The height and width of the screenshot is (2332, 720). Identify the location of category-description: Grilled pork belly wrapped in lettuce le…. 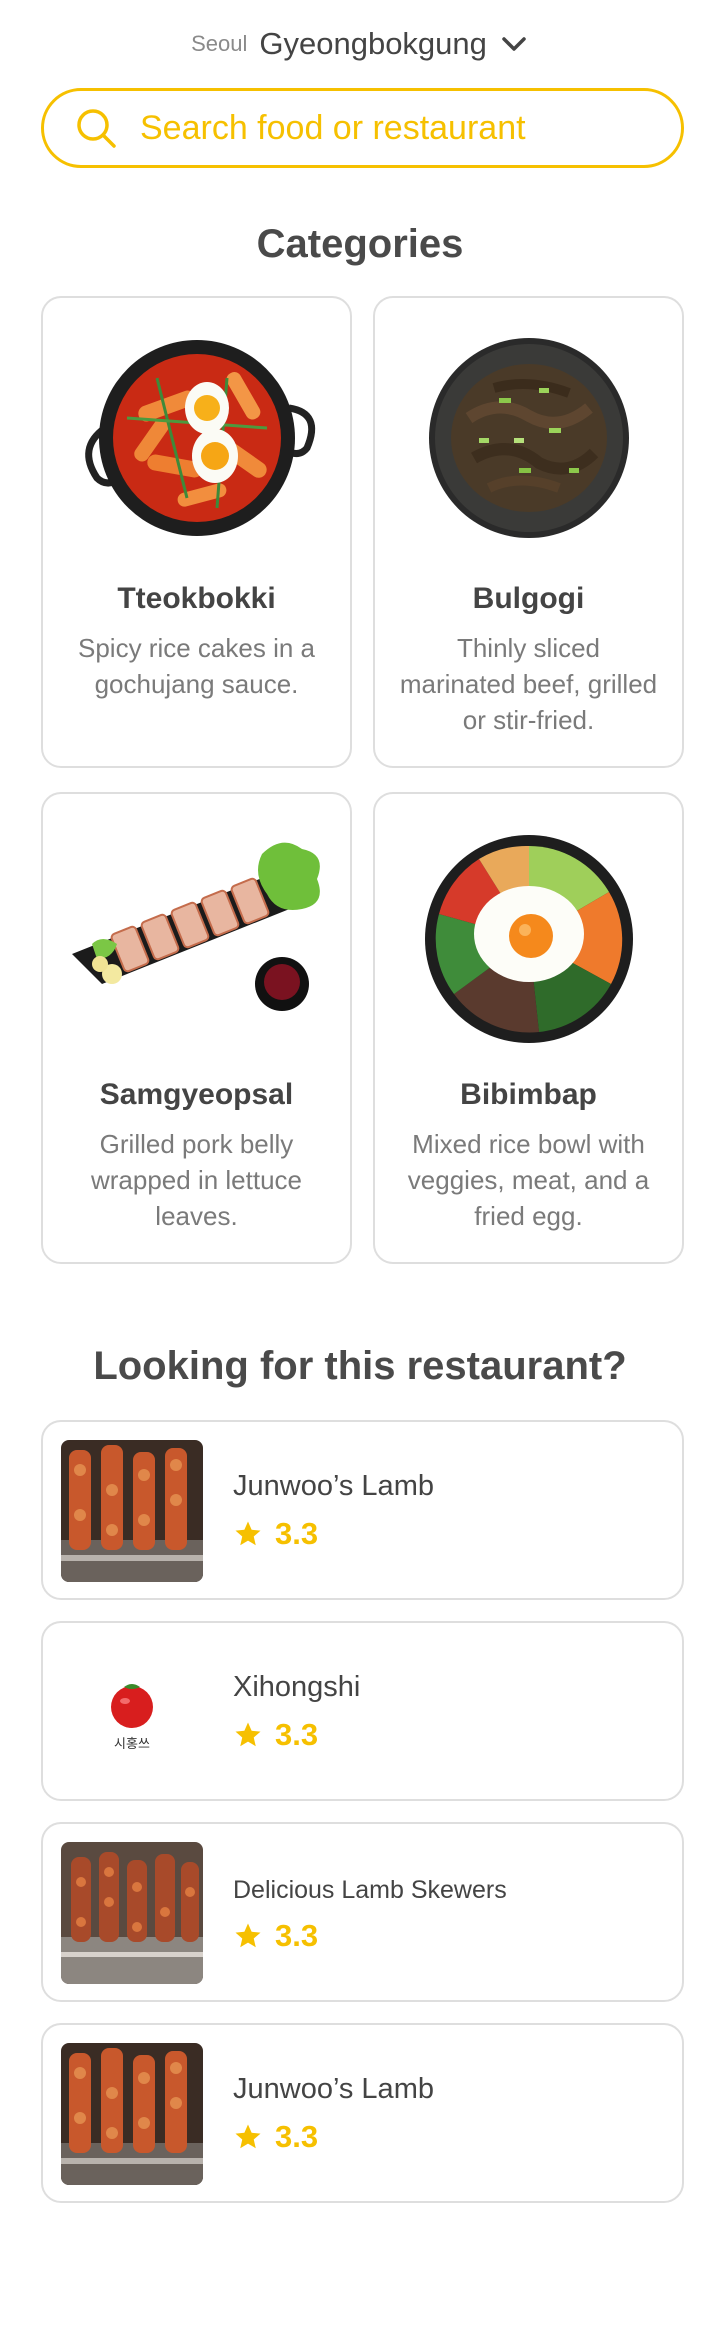
(196, 1180).